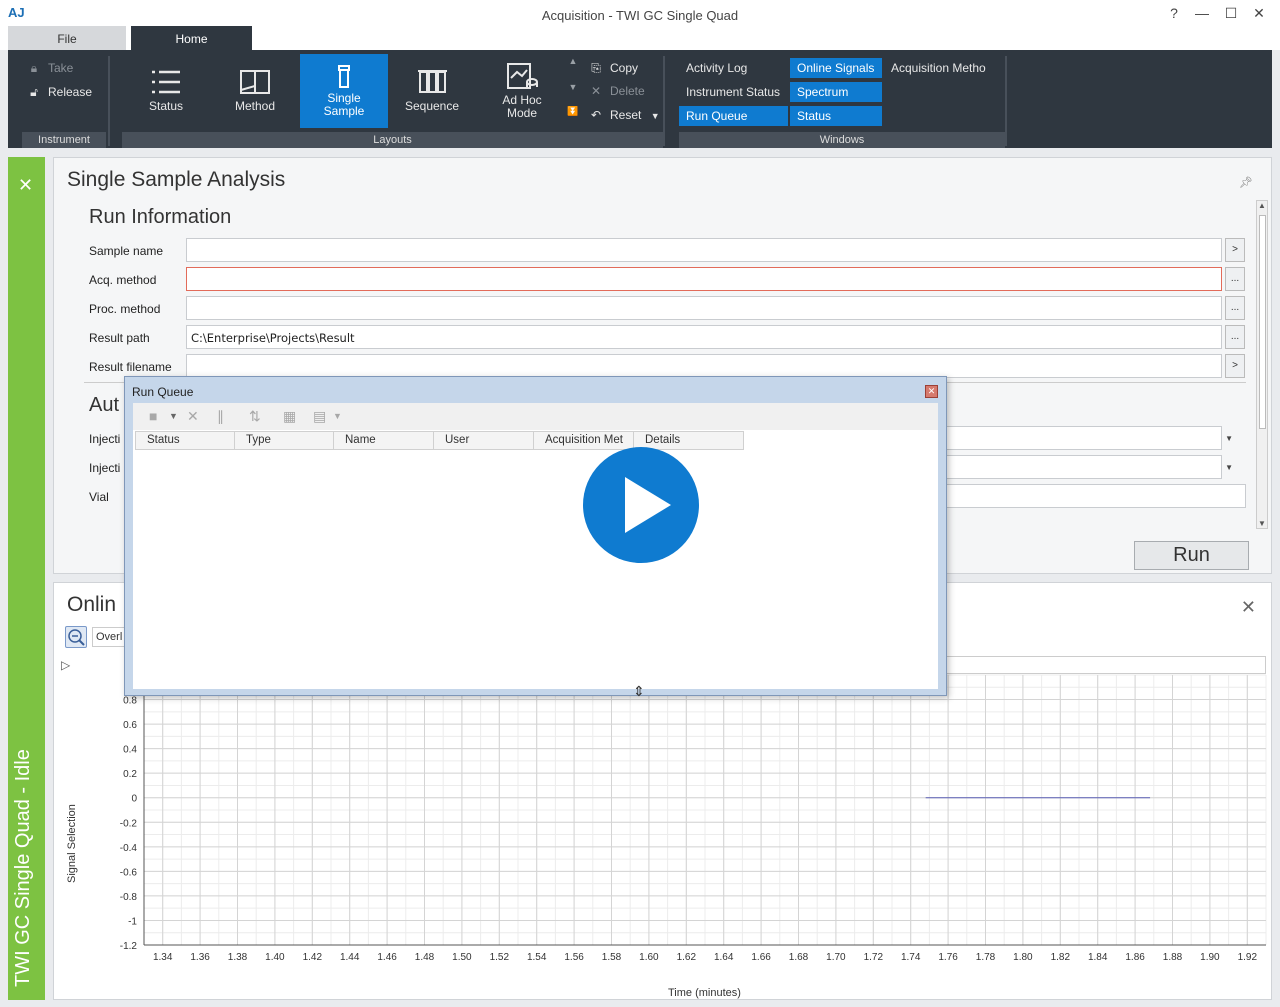 The image size is (1280, 1007). What do you see at coordinates (319, 416) in the screenshot?
I see `queue-options-icon: ▤` at bounding box center [319, 416].